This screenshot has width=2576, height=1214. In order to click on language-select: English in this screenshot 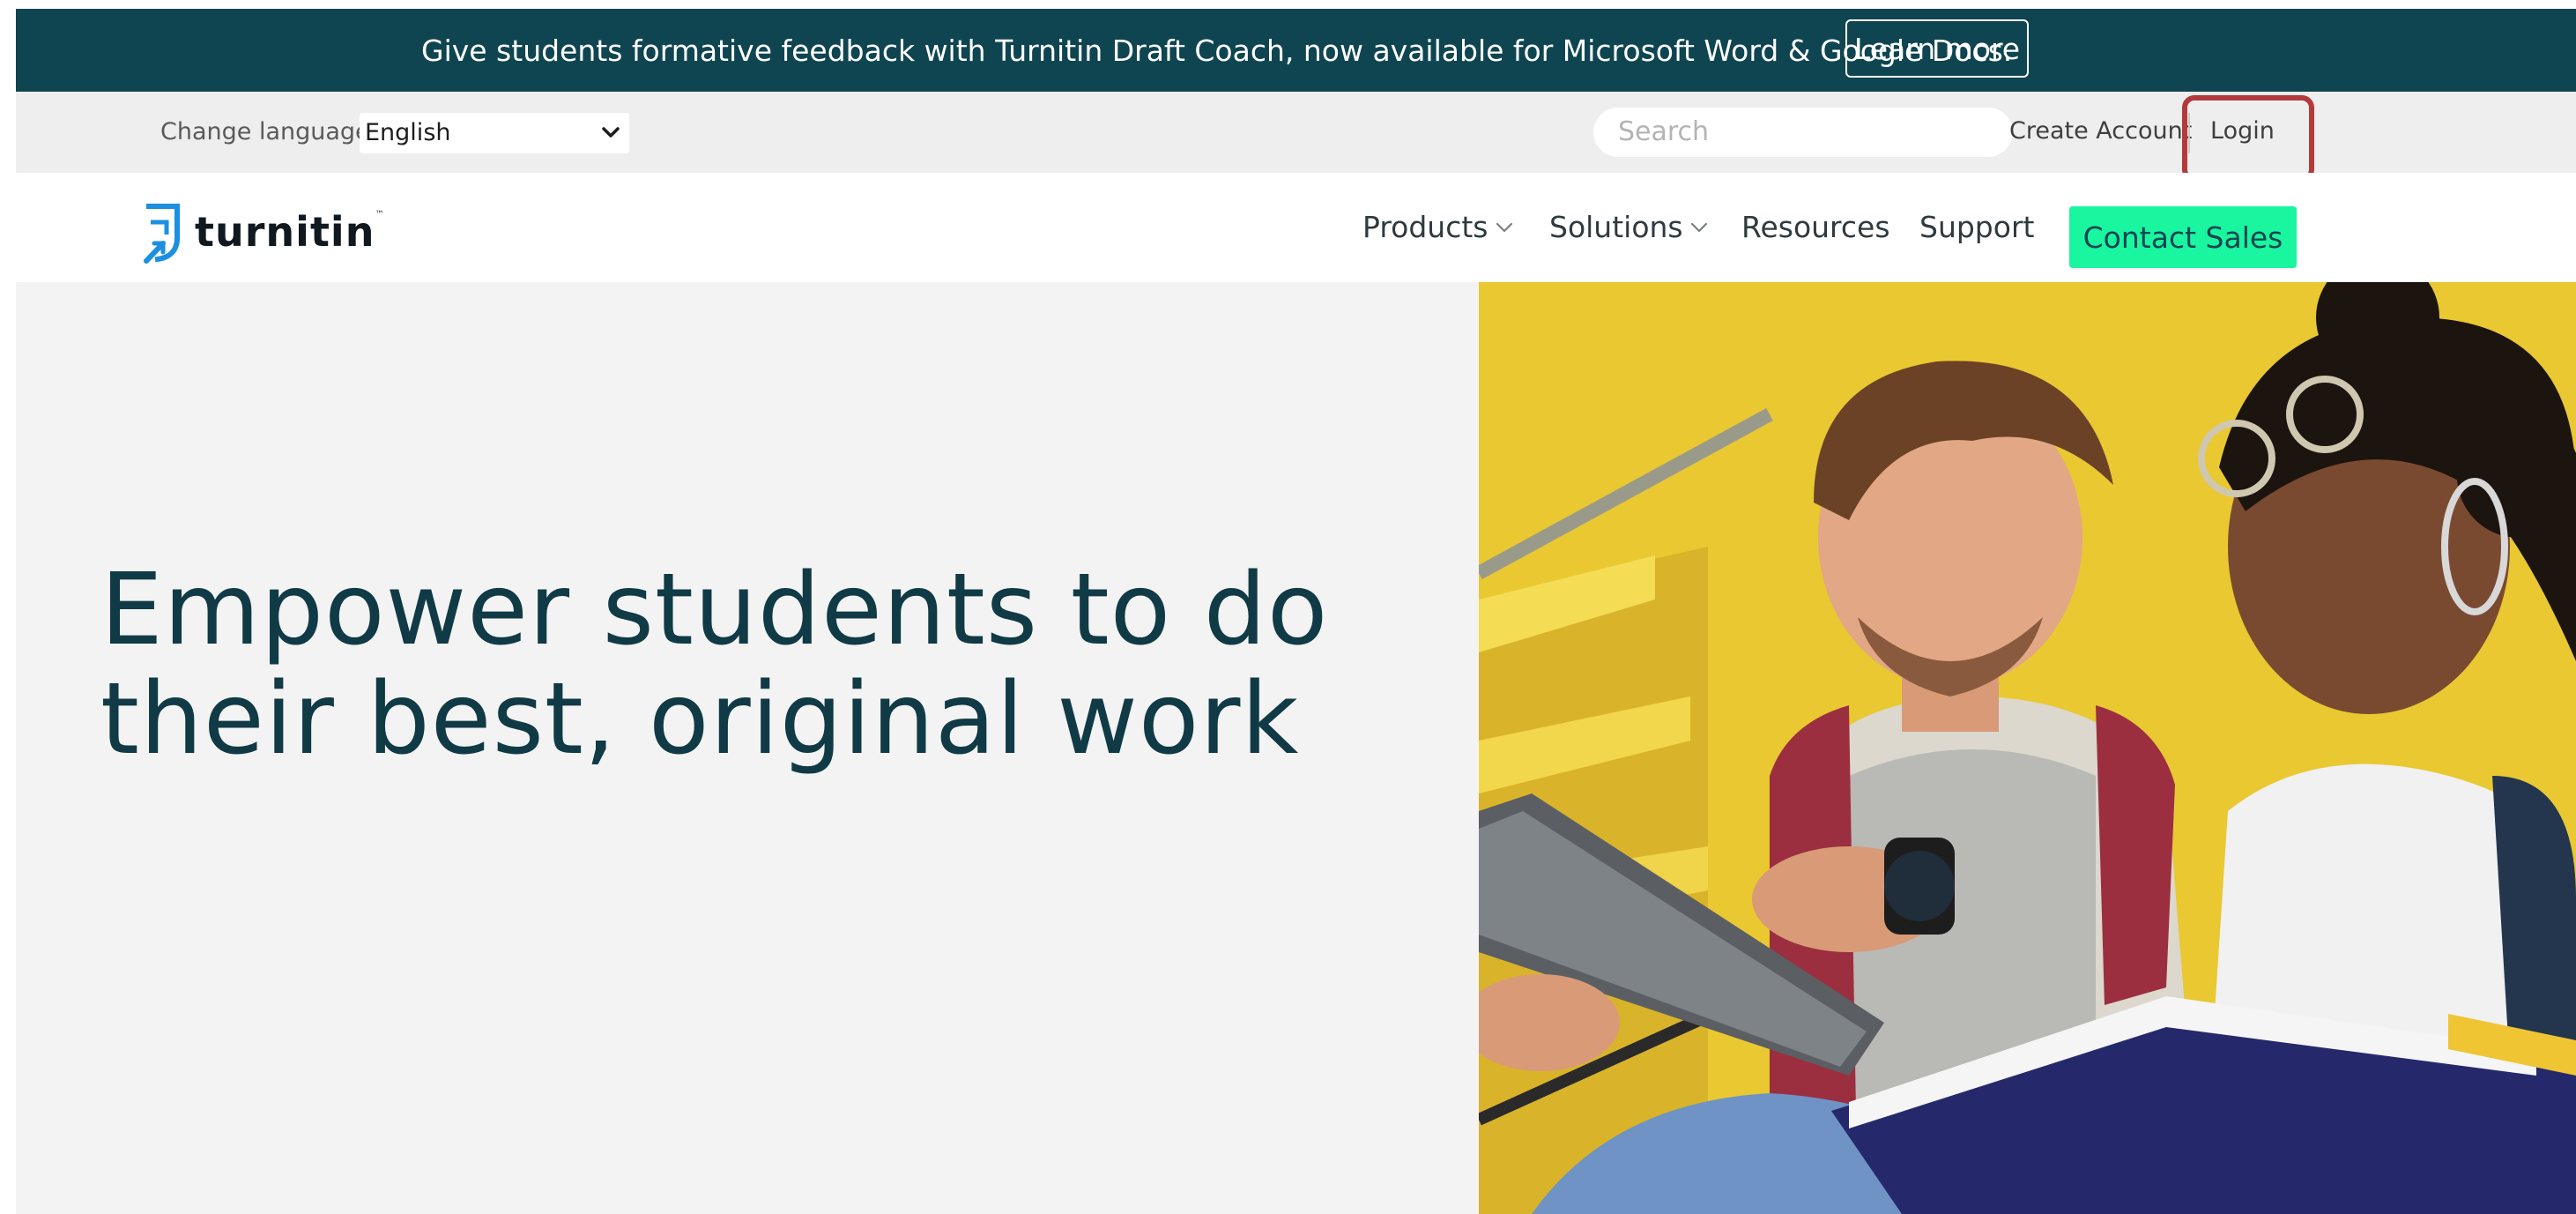, I will do `click(494, 133)`.